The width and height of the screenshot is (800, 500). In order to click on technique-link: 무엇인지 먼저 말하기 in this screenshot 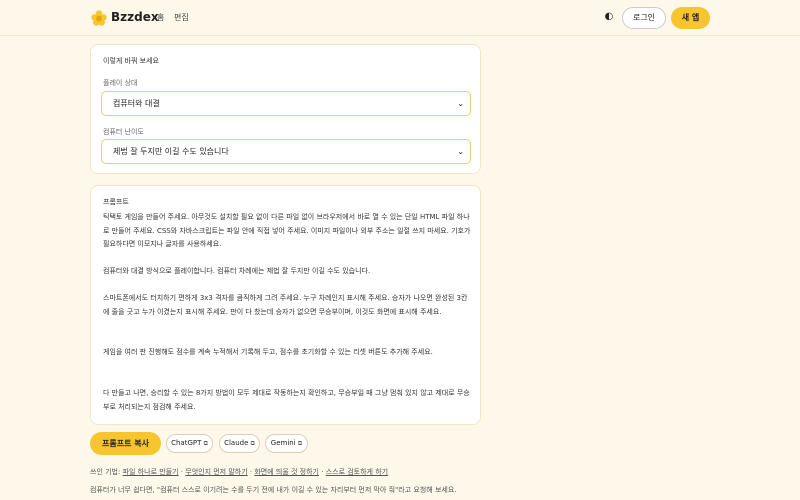, I will do `click(216, 472)`.